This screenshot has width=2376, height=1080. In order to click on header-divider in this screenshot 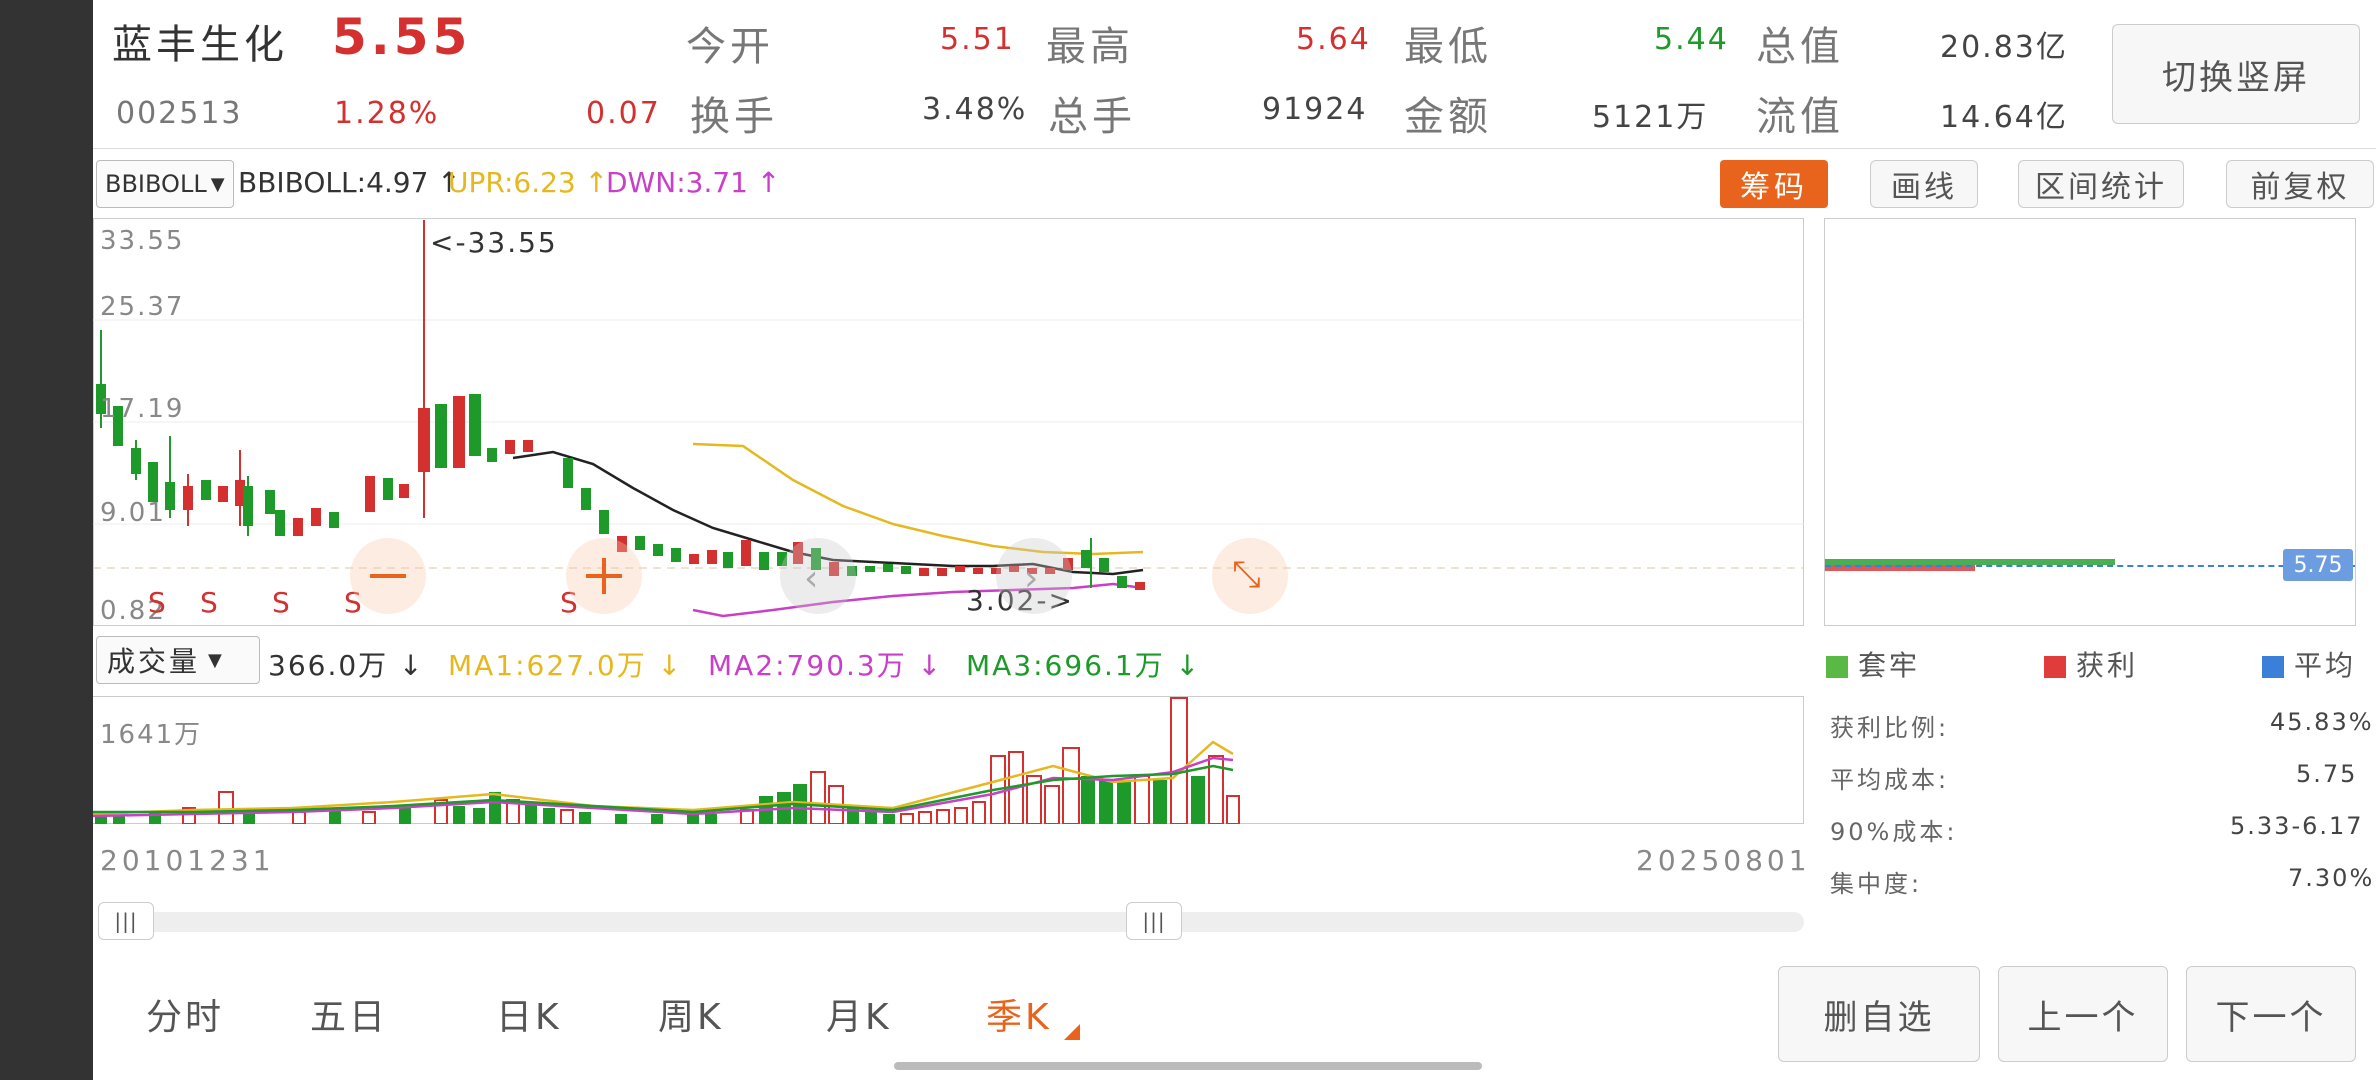, I will do `click(1234, 148)`.